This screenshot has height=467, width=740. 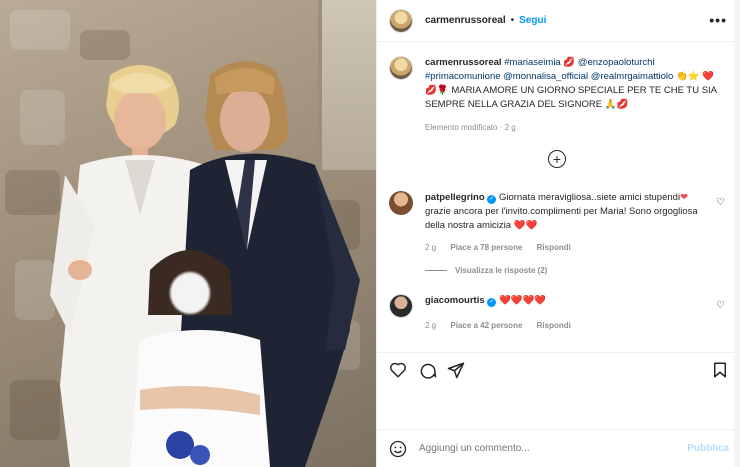 I want to click on comment-meta: 2 g Piace a 42 persone Rispondi, so click(x=504, y=325).